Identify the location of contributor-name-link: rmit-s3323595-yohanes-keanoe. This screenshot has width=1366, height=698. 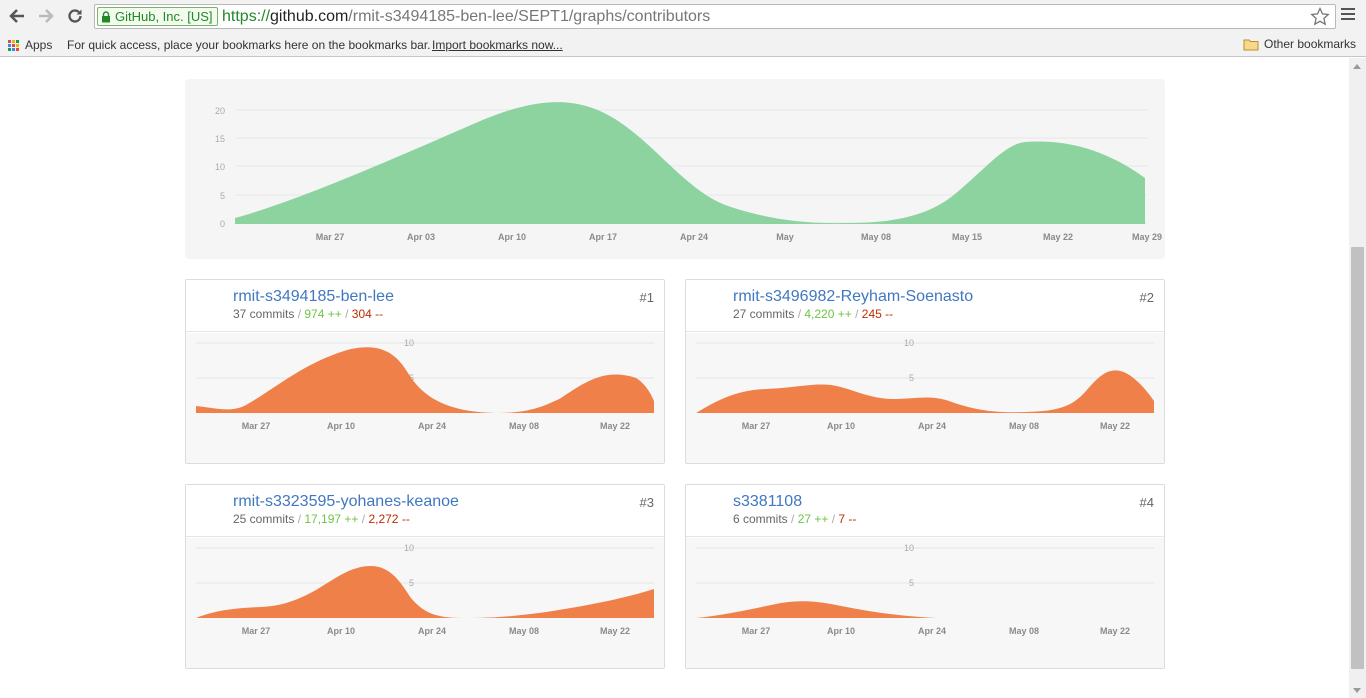
(346, 502).